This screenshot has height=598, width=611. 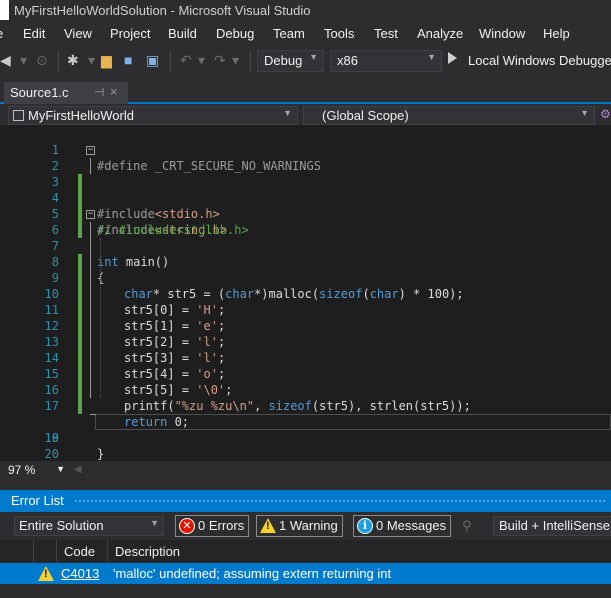 I want to click on drag-grip, so click(x=340, y=501).